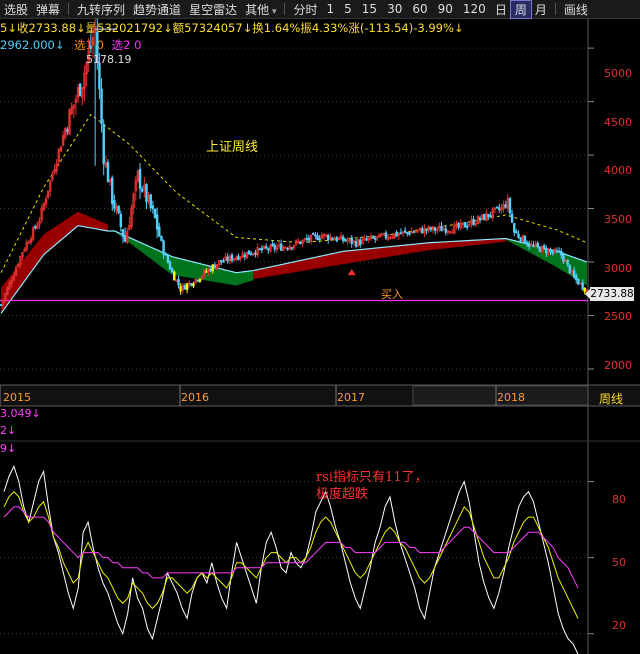 The height and width of the screenshot is (654, 640). What do you see at coordinates (618, 122) in the screenshot?
I see `price-axis-label-4500: 4500` at bounding box center [618, 122].